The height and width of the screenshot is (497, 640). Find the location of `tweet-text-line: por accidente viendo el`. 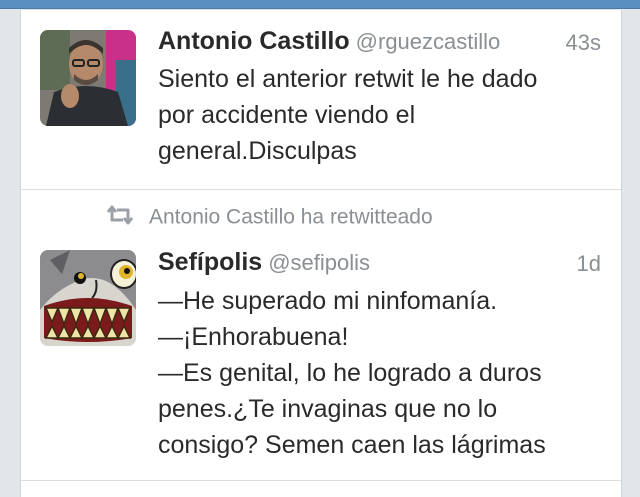

tweet-text-line: por accidente viendo el is located at coordinates (287, 115).